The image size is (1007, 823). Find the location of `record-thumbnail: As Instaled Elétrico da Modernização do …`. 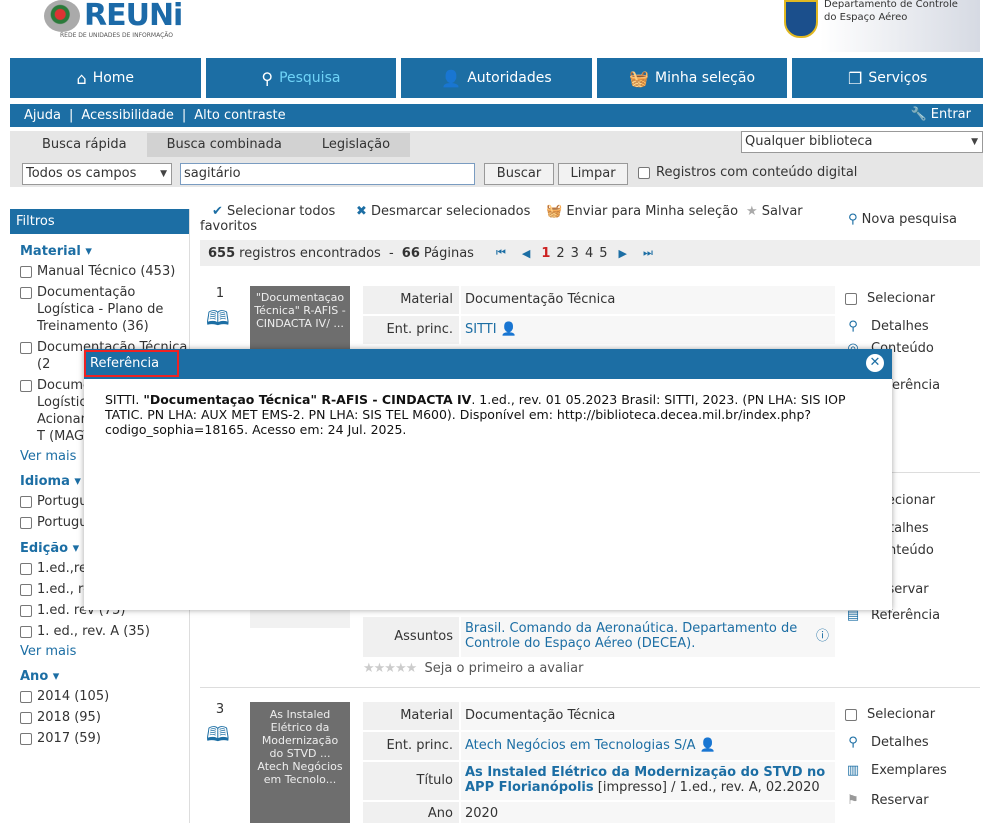

record-thumbnail: As Instaled Elétrico da Modernização do … is located at coordinates (300, 762).